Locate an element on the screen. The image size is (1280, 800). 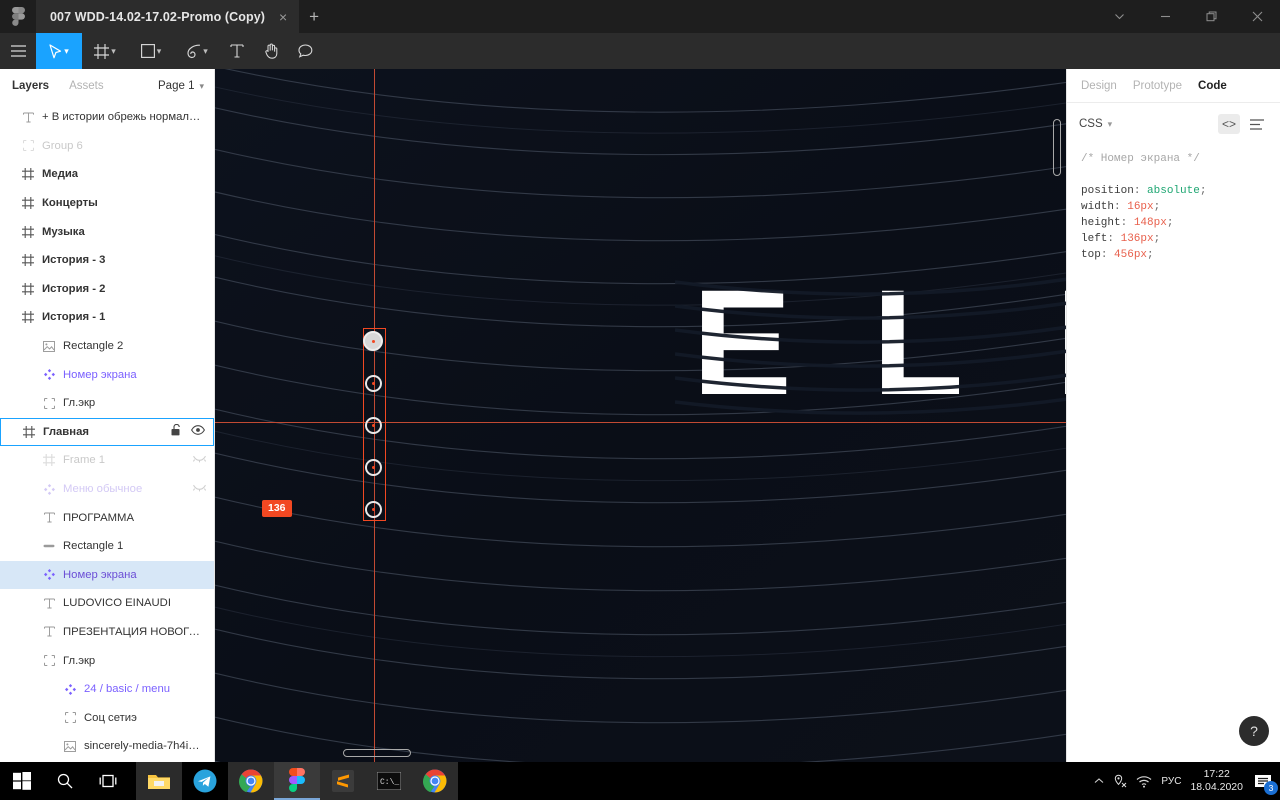
system-tray: РУС 17:22 18.04.2020 3 is located at coordinates (1187, 781).